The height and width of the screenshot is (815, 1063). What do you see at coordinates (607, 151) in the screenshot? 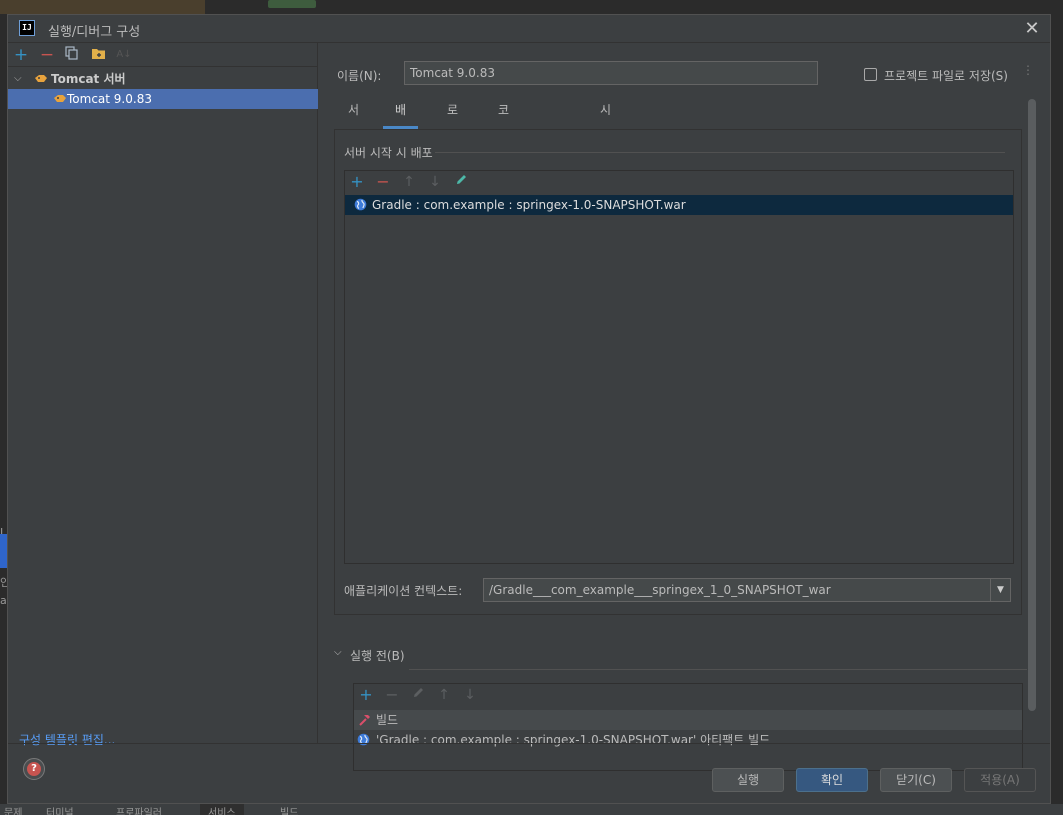
I see `tab-startup-connection: 시작/연결` at bounding box center [607, 151].